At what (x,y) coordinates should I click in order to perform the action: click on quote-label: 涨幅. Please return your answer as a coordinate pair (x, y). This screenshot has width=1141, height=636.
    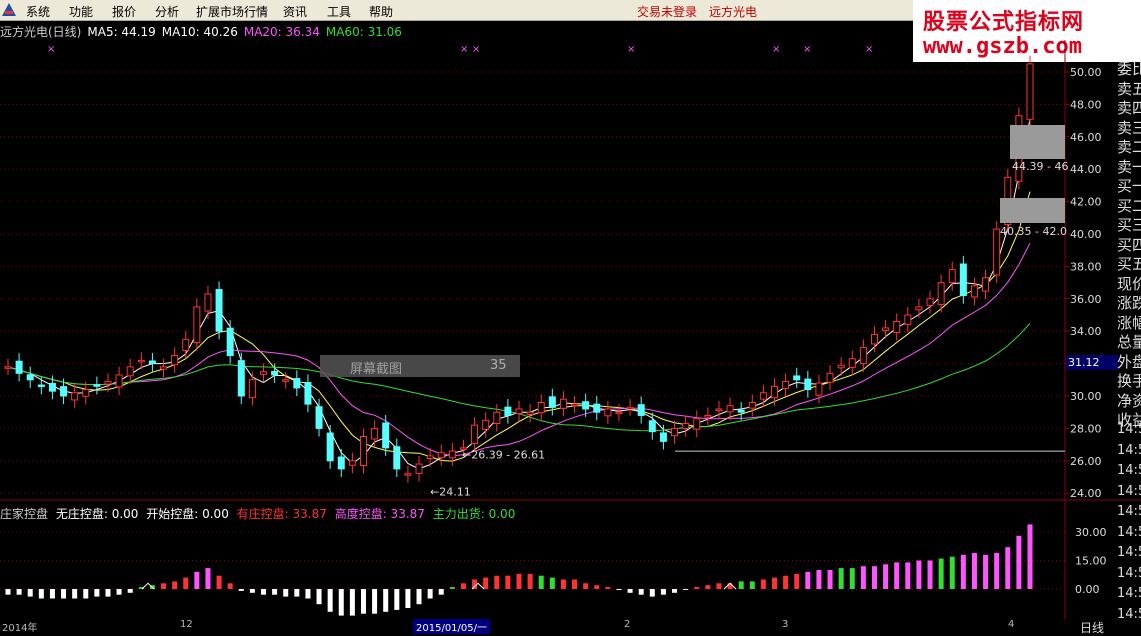
    Looking at the image, I should click on (1129, 322).